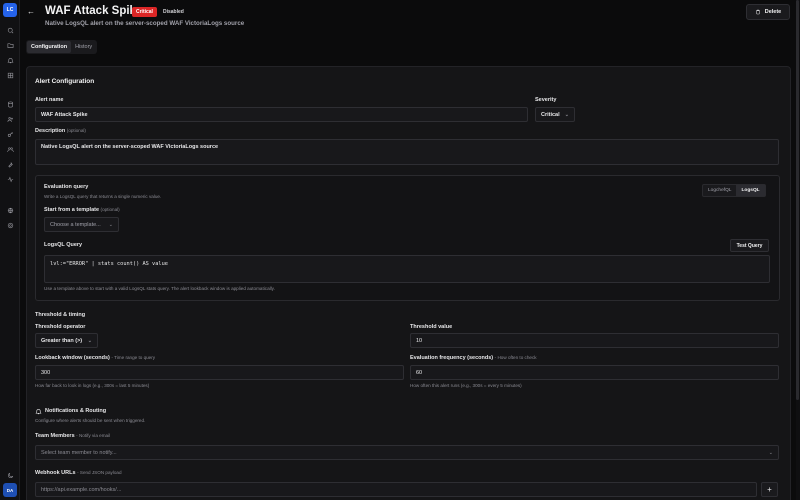 This screenshot has height=500, width=800. What do you see at coordinates (10, 30) in the screenshot?
I see `search-icon` at bounding box center [10, 30].